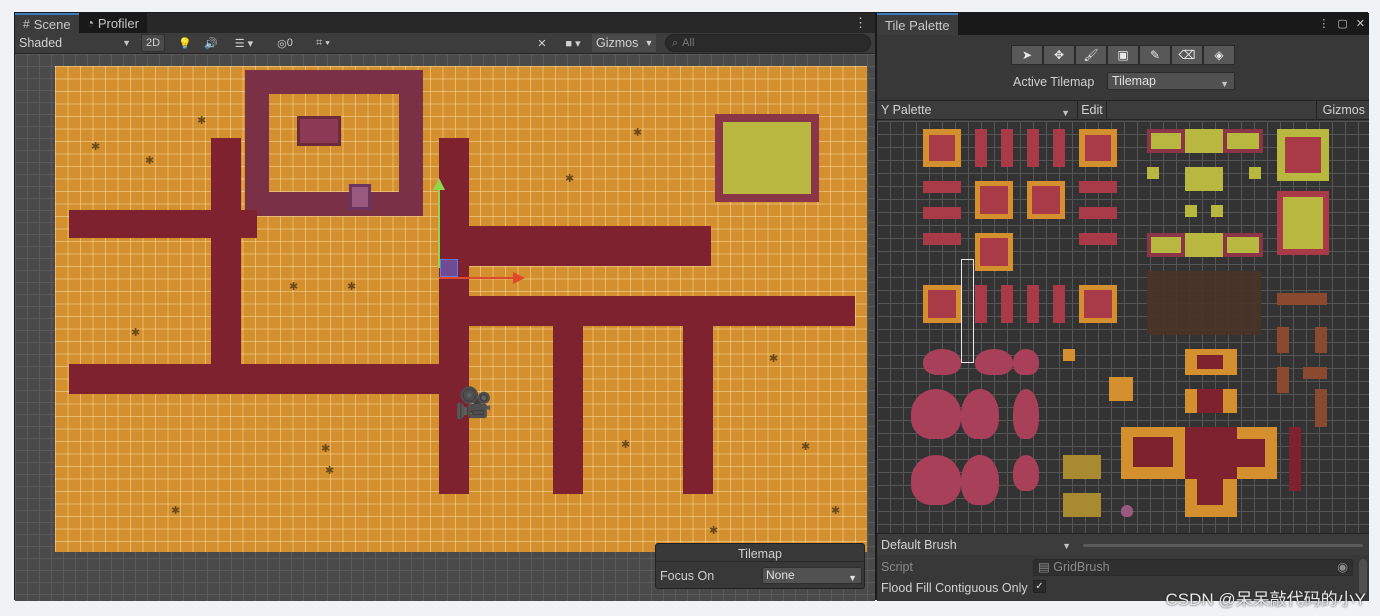 The height and width of the screenshot is (616, 1380). I want to click on focus-on-dropdown: None ▼, so click(812, 575).